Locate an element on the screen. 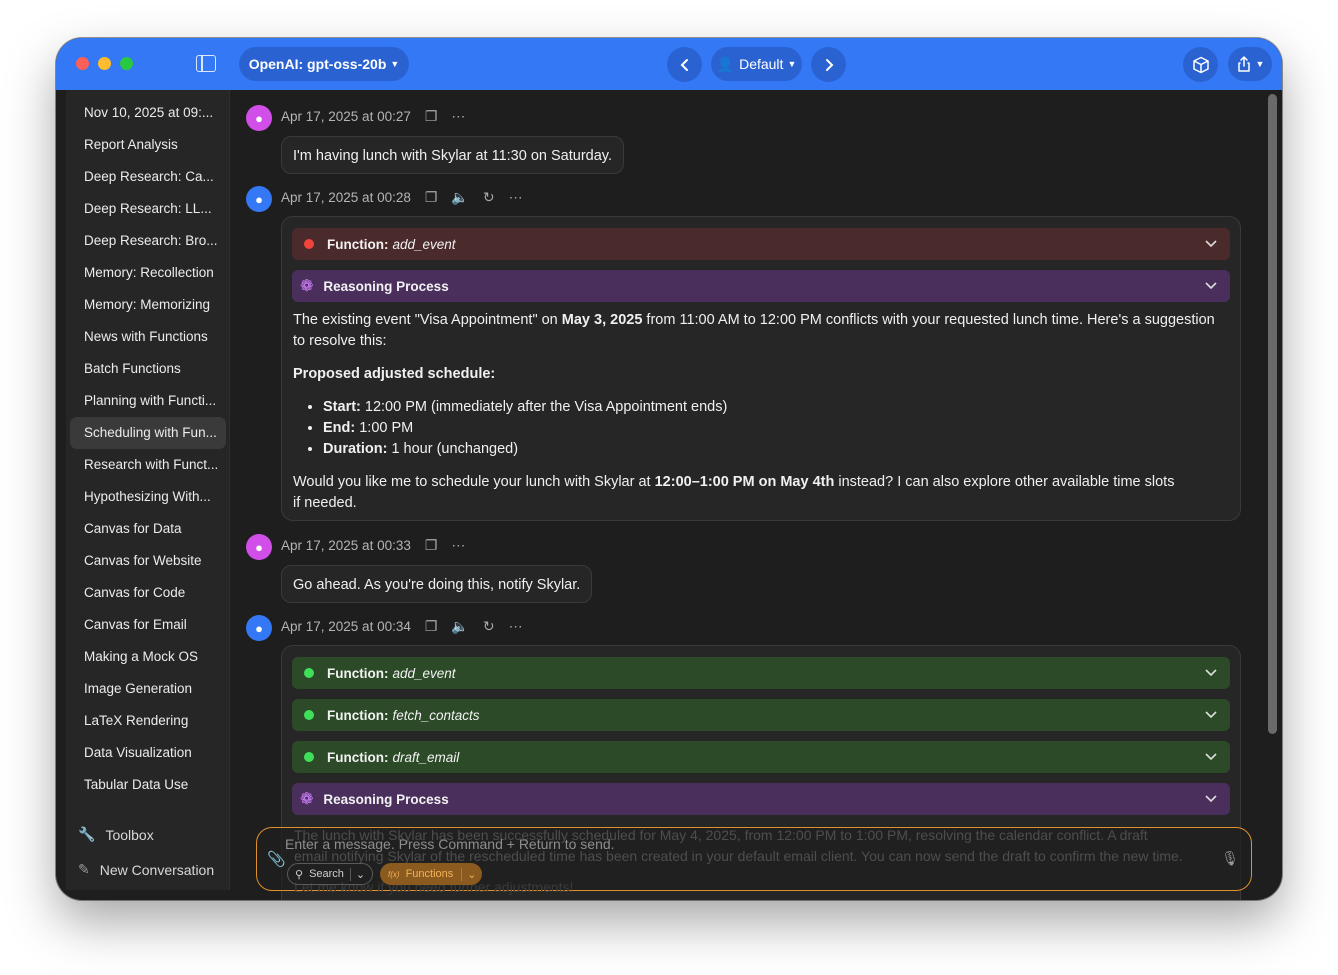 This screenshot has width=1338, height=975. sidebar-item: Memory: Memorizing is located at coordinates (148, 305).